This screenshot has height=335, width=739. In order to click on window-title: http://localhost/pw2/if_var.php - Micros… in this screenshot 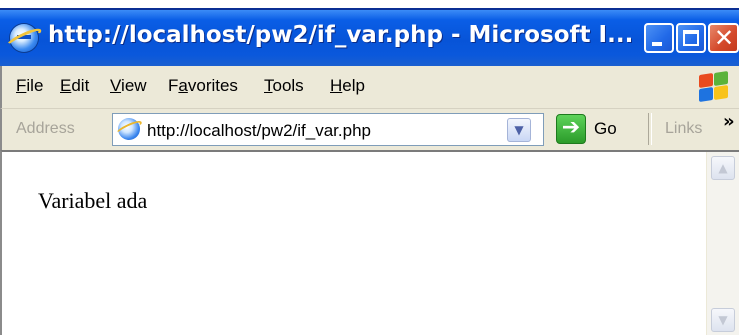, I will do `click(341, 35)`.